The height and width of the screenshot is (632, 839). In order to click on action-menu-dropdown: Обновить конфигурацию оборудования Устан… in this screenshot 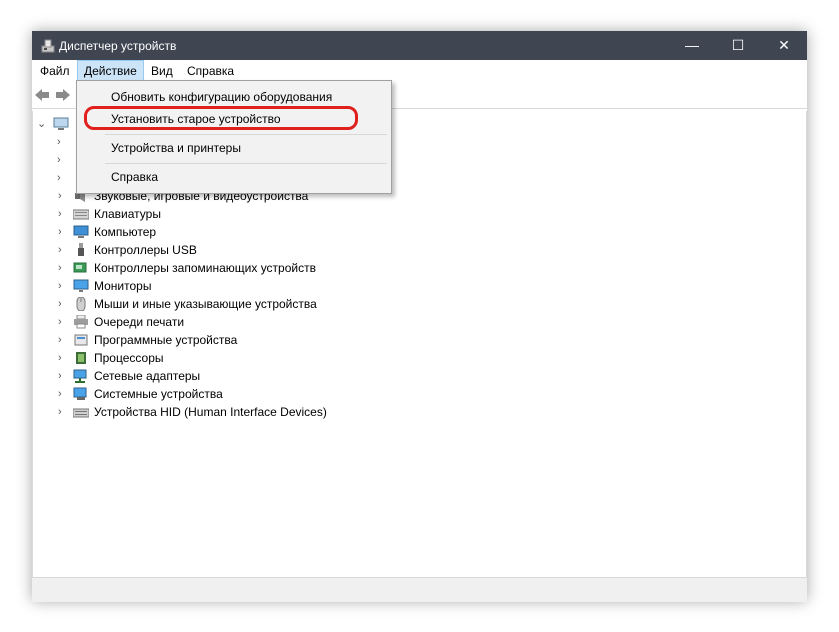, I will do `click(234, 137)`.